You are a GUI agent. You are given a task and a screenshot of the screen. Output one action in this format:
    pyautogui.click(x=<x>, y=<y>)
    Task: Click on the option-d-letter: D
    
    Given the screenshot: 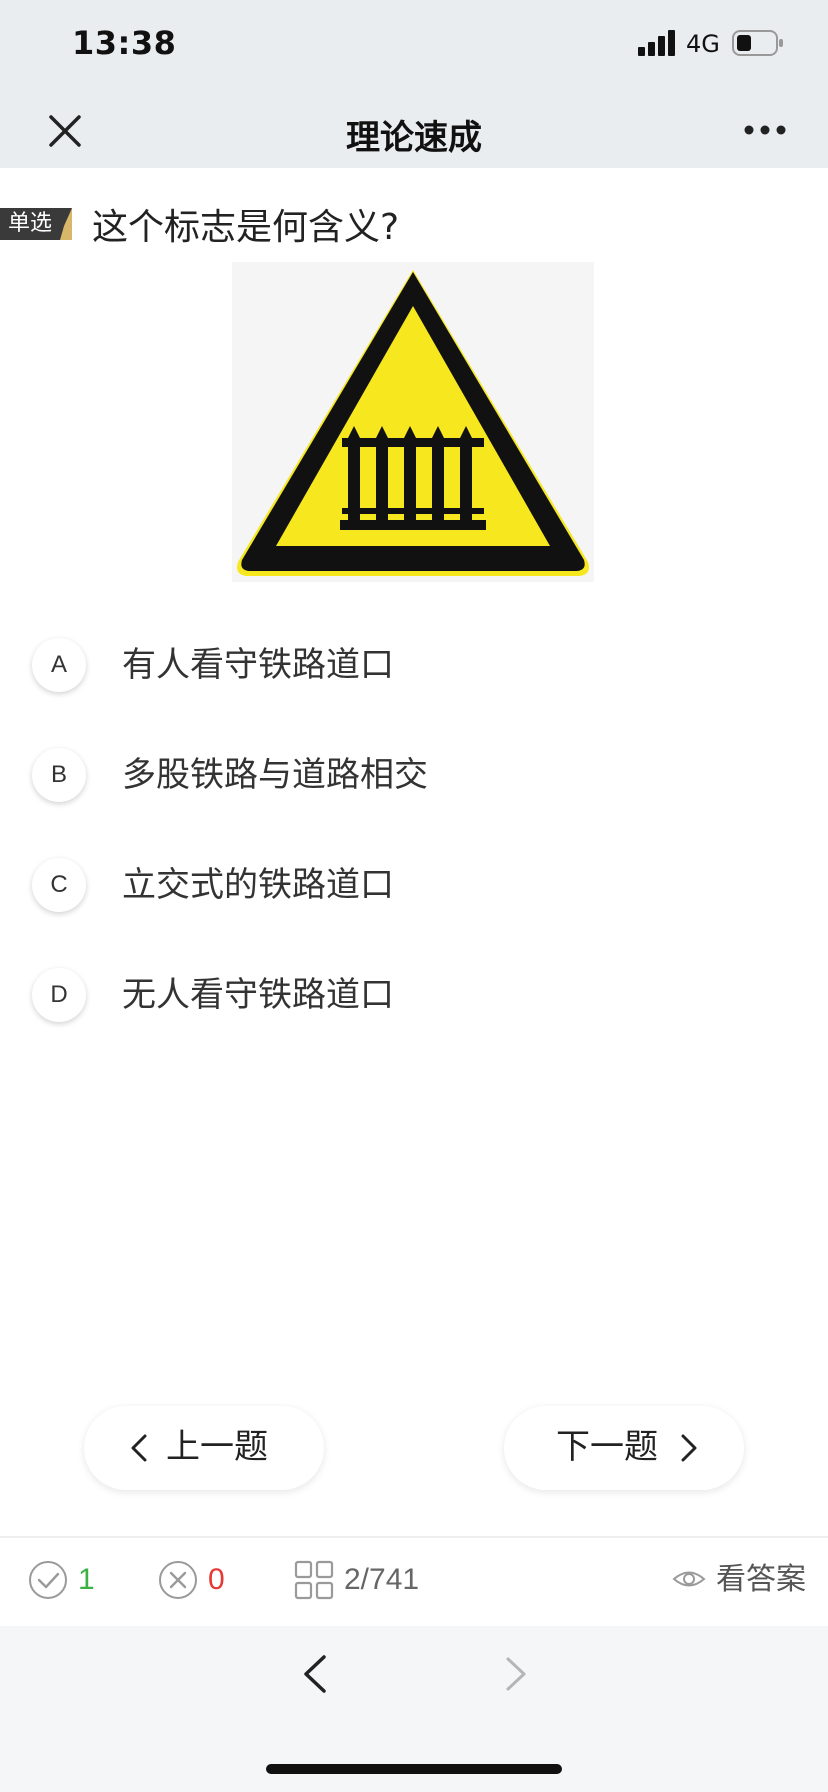 What is the action you would take?
    pyautogui.click(x=59, y=995)
    